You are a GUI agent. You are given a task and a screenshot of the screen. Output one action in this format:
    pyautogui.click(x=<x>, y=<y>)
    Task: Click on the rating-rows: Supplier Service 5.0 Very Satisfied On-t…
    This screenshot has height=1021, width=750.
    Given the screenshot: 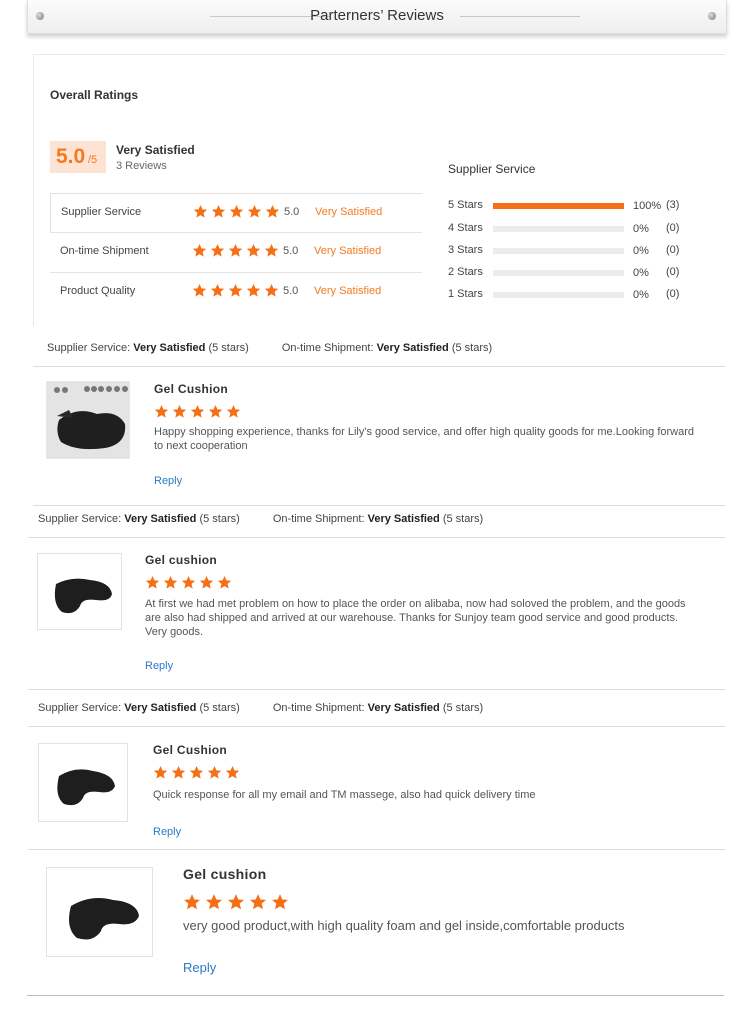 What is the action you would take?
    pyautogui.click(x=236, y=253)
    